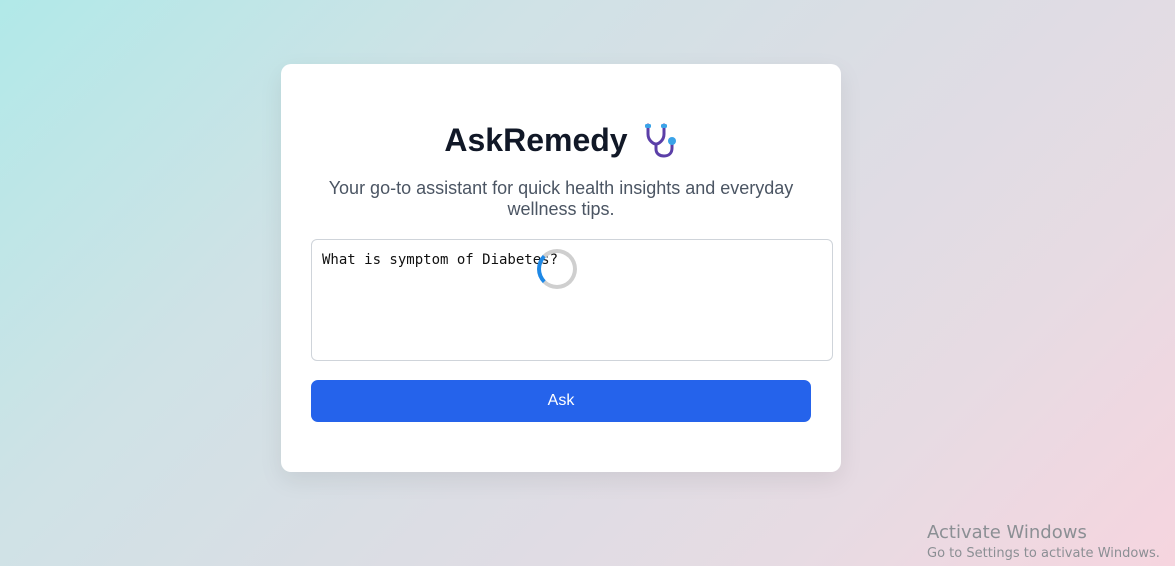 The height and width of the screenshot is (566, 1175). I want to click on stethoscope-icon, so click(660, 140).